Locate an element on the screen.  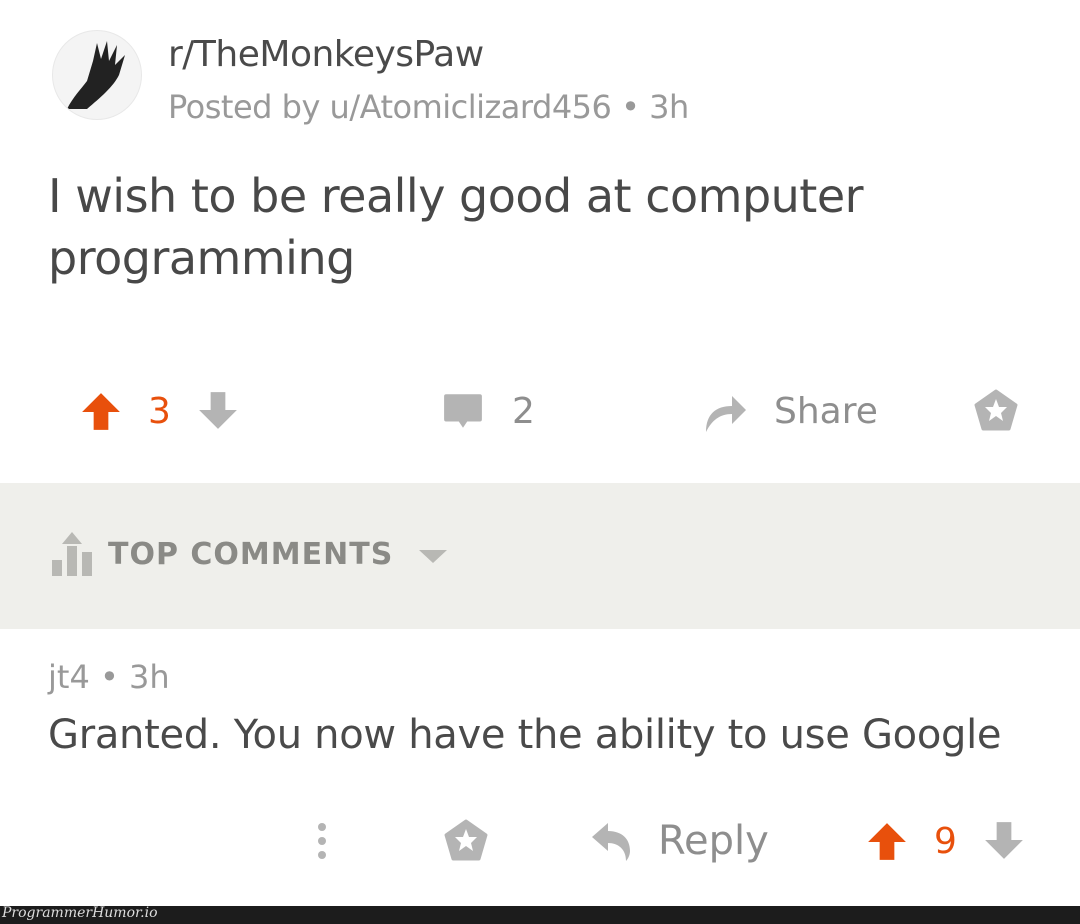
comment-author: jt4 is located at coordinates (69, 677).